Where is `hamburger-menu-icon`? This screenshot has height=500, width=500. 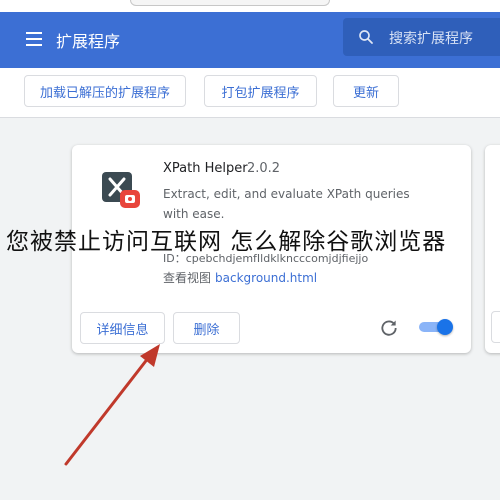
hamburger-menu-icon is located at coordinates (34, 39).